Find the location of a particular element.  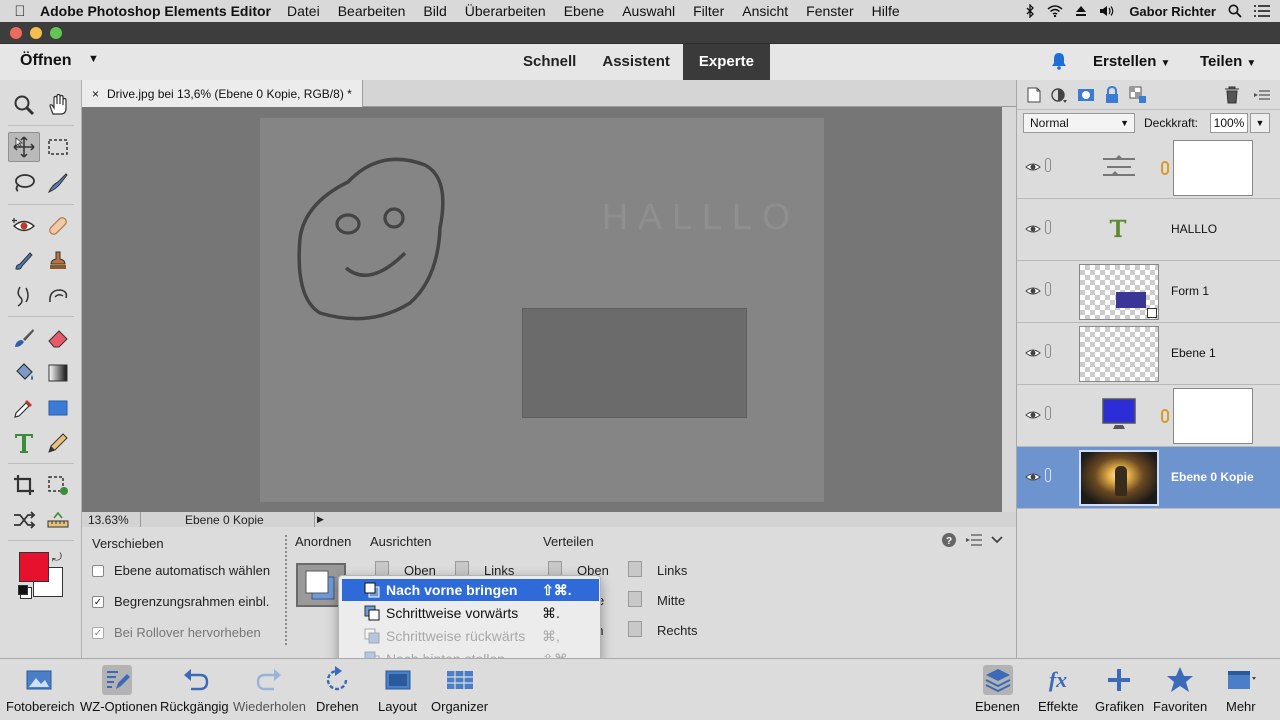

collapse-panel-icon is located at coordinates (997, 540).